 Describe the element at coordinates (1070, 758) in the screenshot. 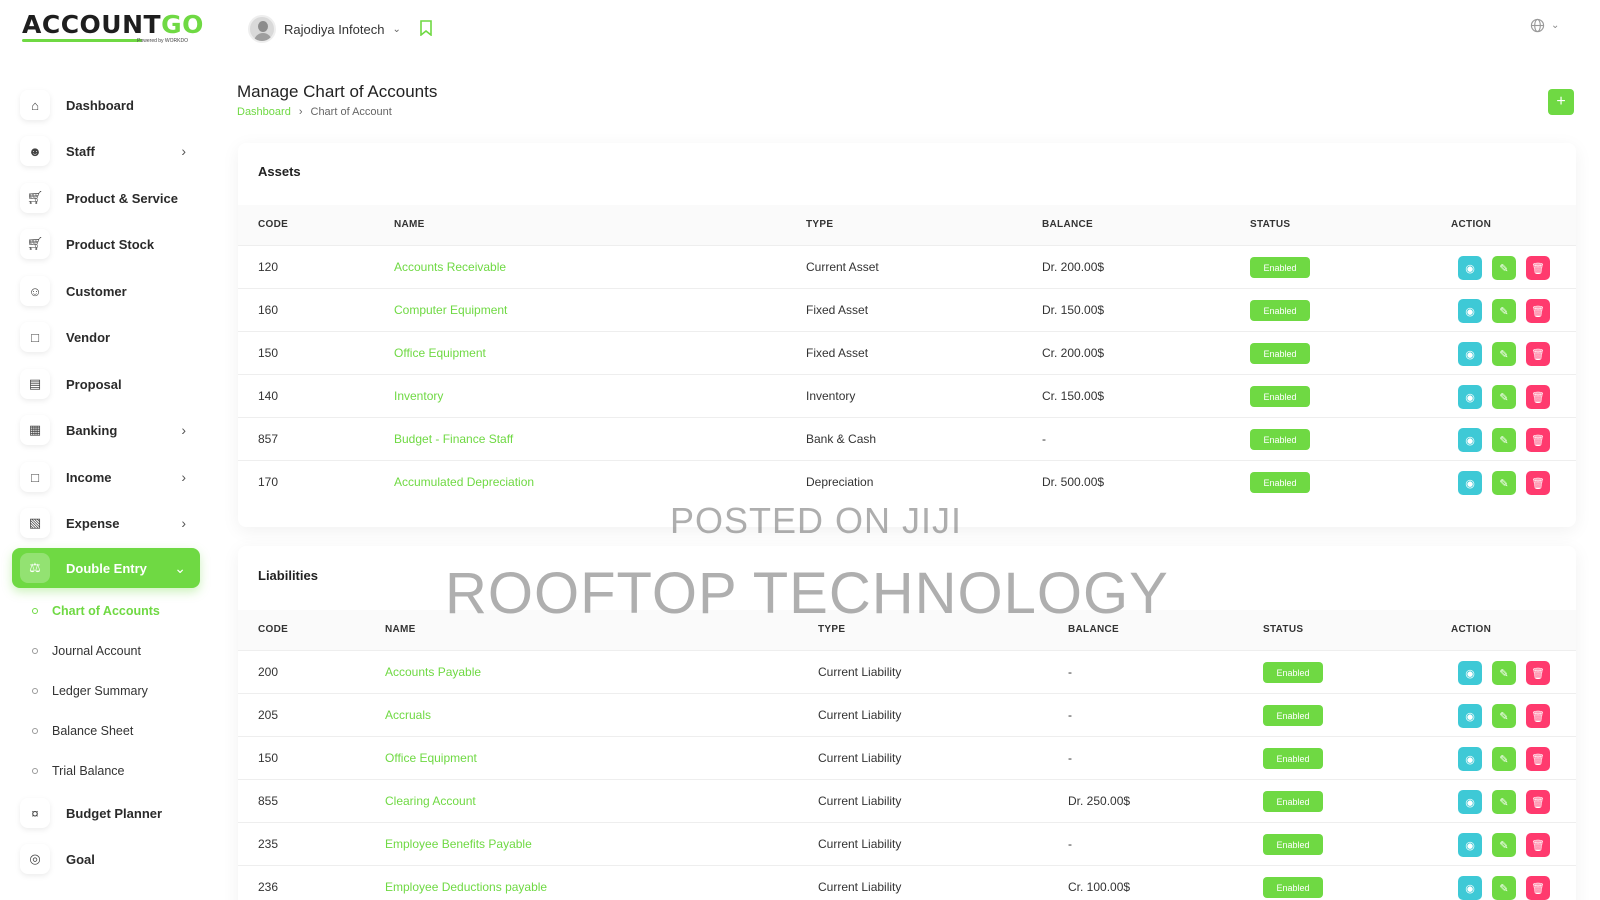

I see `cell-balance: -` at that location.